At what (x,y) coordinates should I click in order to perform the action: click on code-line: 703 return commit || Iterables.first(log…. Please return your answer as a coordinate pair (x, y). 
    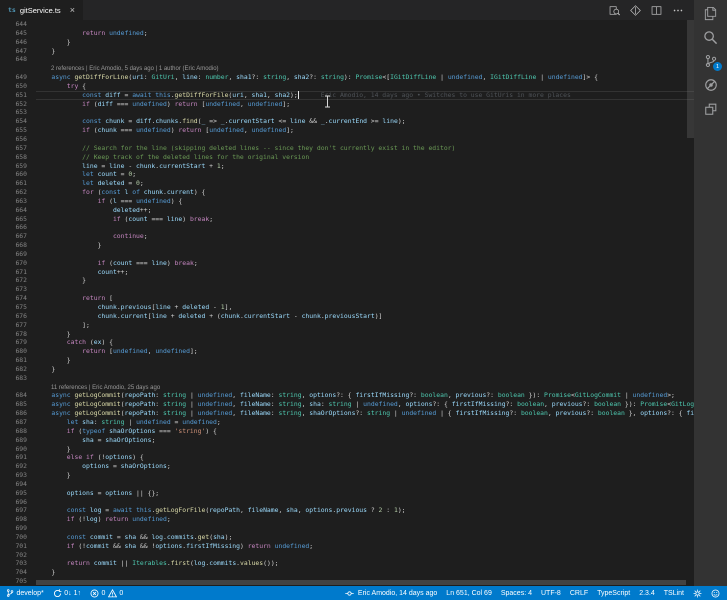
    Looking at the image, I should click on (347, 563).